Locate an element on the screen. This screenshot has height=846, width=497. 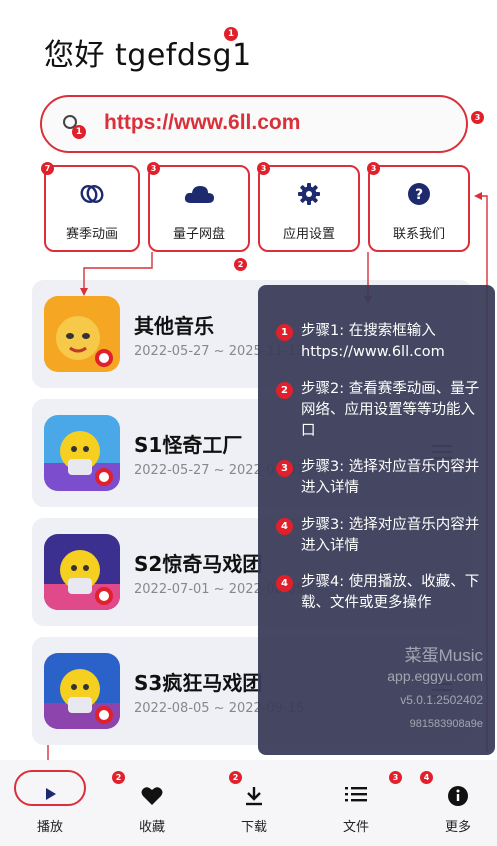
search-input: https://www.6ll.com is located at coordinates (202, 123).